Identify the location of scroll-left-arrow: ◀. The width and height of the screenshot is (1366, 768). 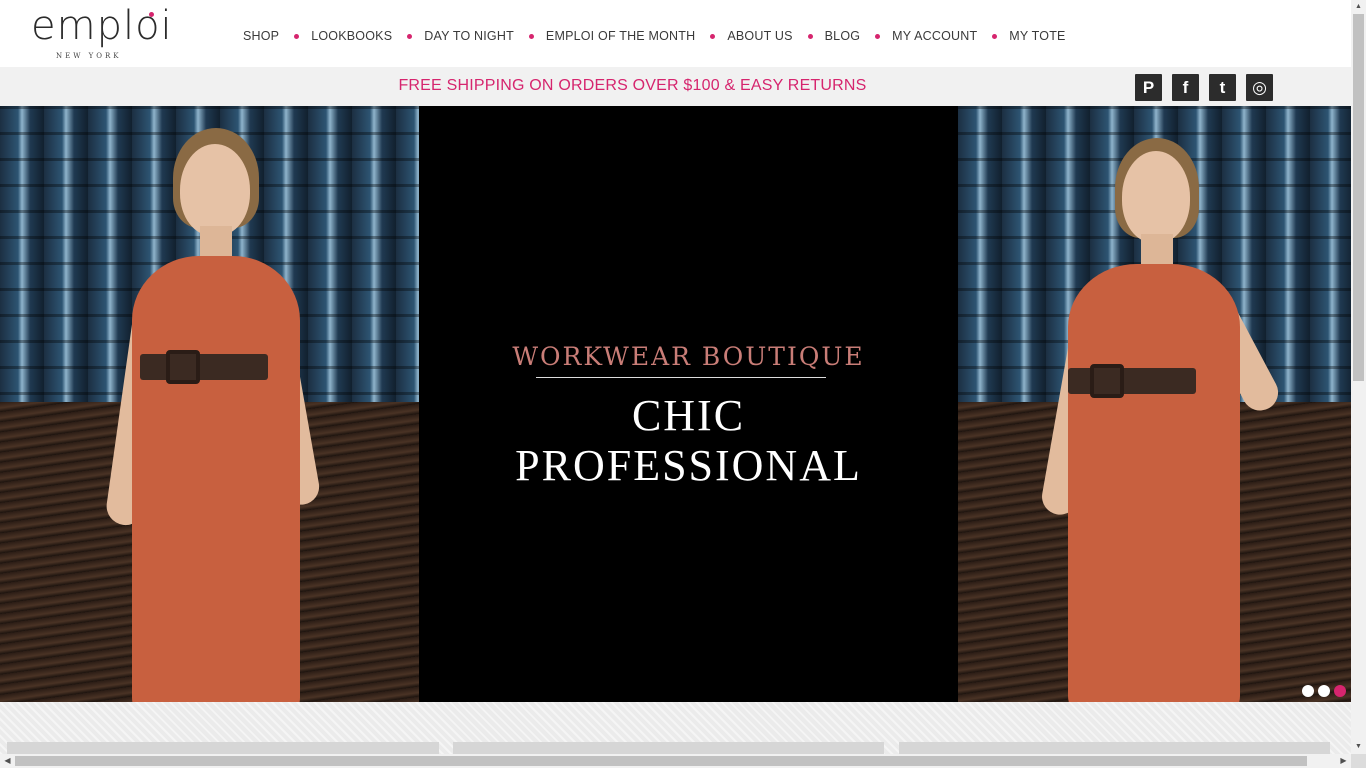
(7, 761).